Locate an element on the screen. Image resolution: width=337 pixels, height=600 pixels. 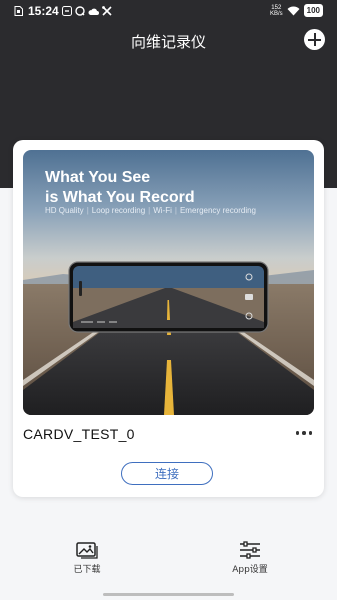
page-title: 向维记录仪 is located at coordinates (168, 42).